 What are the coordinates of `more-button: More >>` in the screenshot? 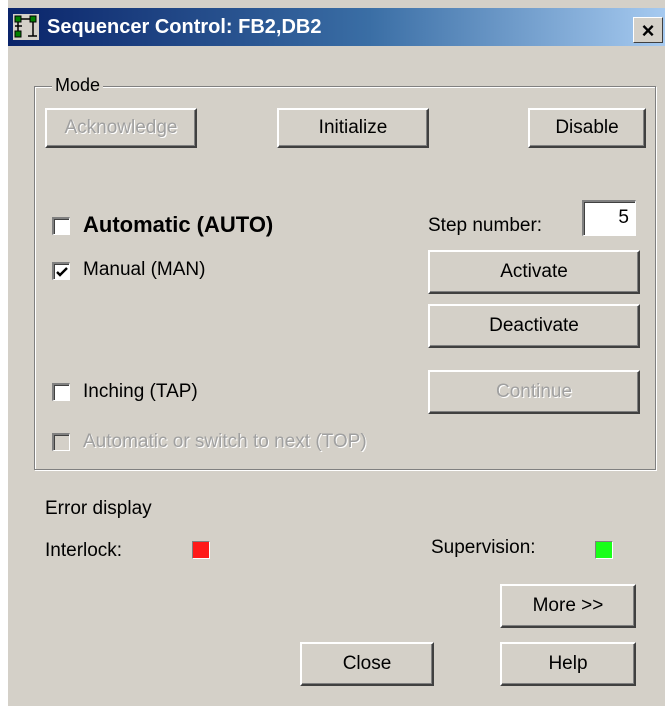 It's located at (568, 606).